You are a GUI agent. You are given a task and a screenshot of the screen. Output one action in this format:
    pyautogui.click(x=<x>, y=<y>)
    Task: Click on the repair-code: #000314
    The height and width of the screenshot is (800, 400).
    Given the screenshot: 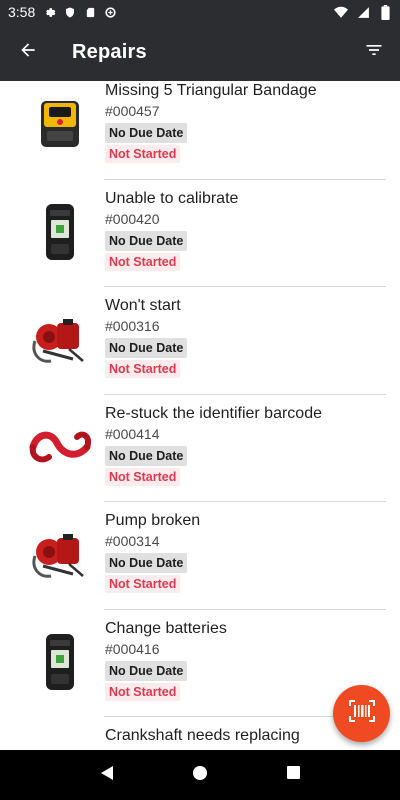 What is the action you would take?
    pyautogui.click(x=132, y=541)
    